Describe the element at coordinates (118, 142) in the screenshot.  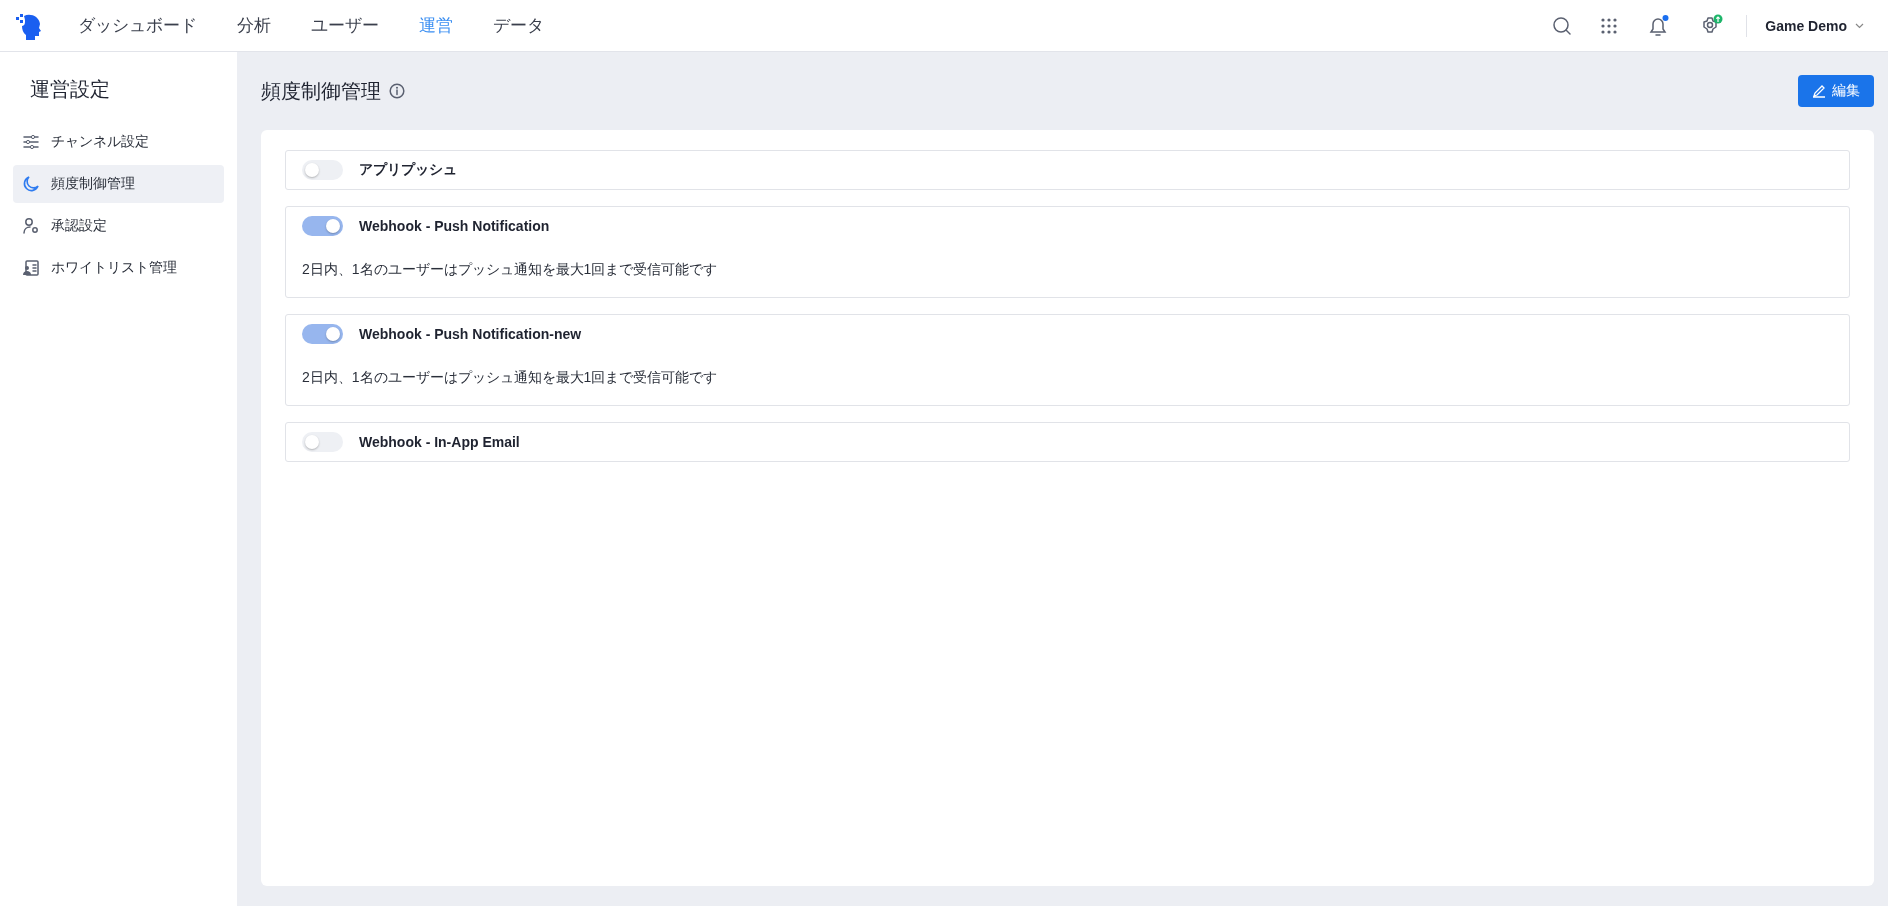
I see `sidebar-item: チャンネル設定` at that location.